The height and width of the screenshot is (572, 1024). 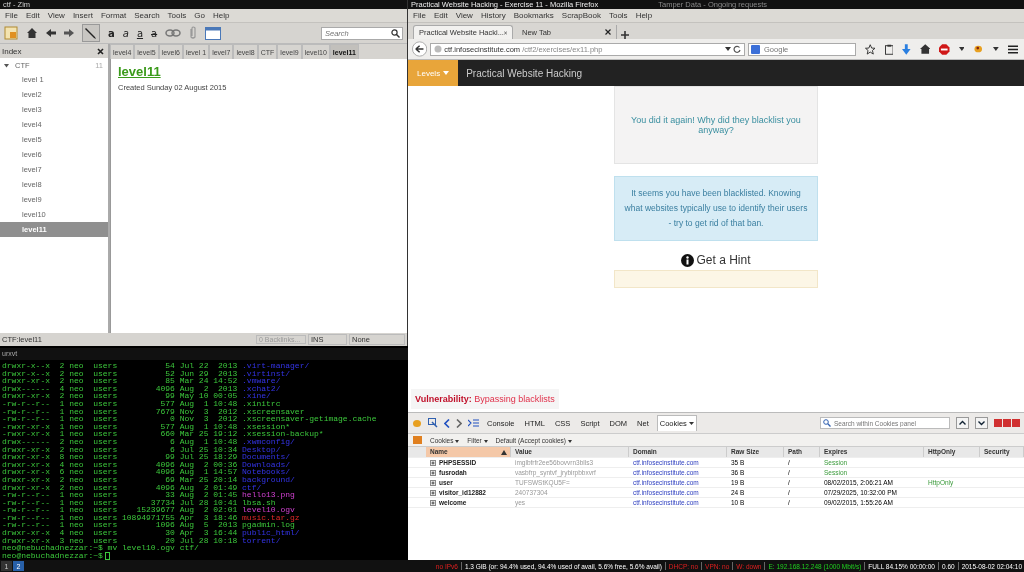 I want to click on menu-item: ScrapBook, so click(x=581, y=15).